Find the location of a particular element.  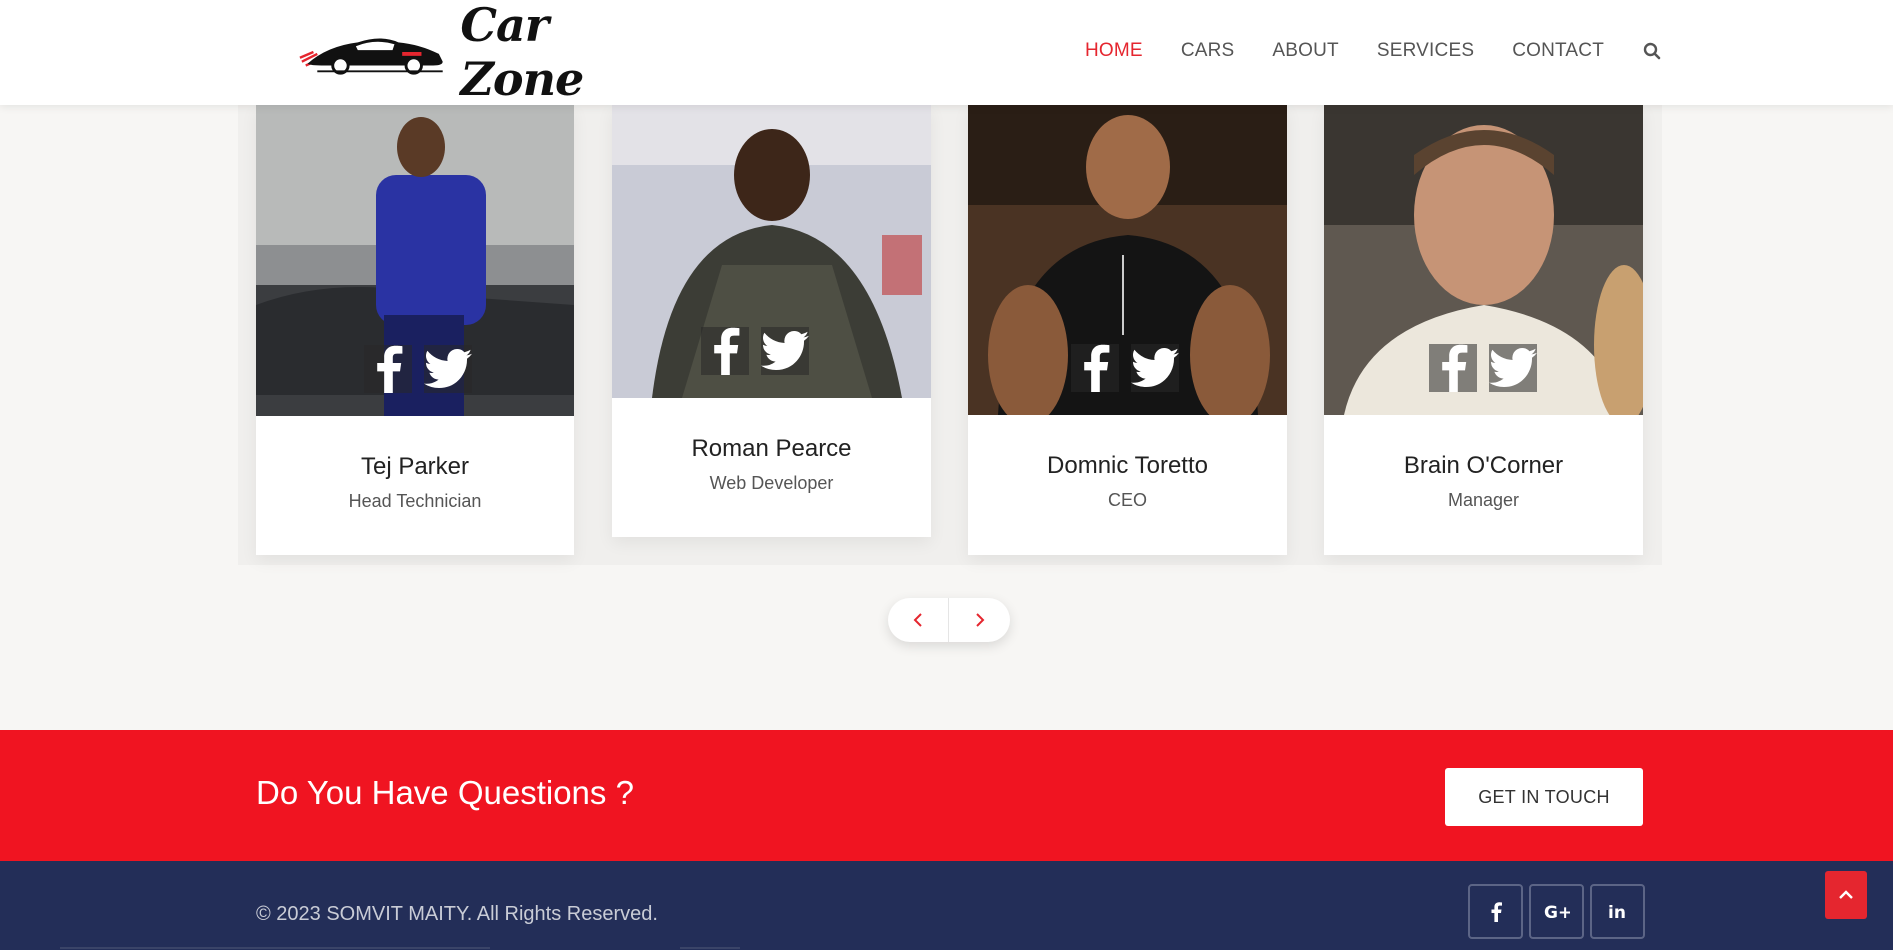

search-icon is located at coordinates (1652, 51).